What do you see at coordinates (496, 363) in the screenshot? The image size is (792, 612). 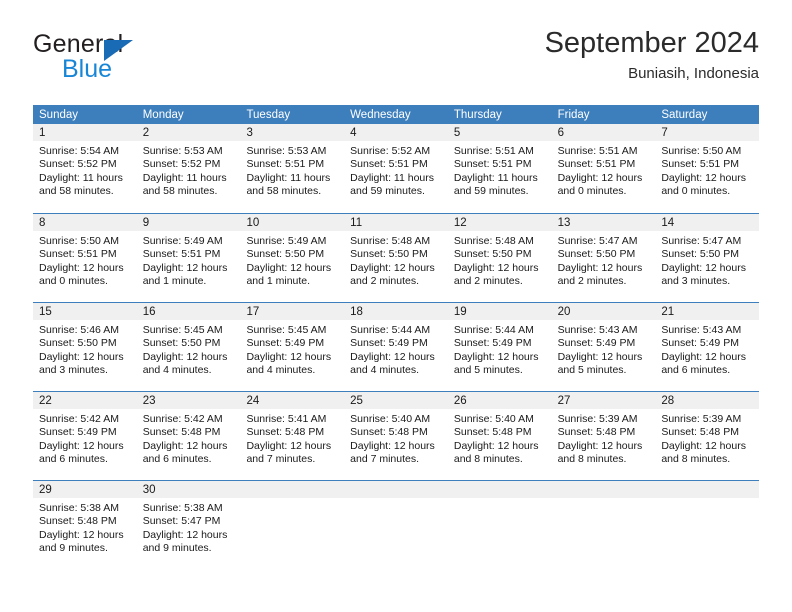 I see `daylight-text: Daylight: 12 hours and 5 minutes.` at bounding box center [496, 363].